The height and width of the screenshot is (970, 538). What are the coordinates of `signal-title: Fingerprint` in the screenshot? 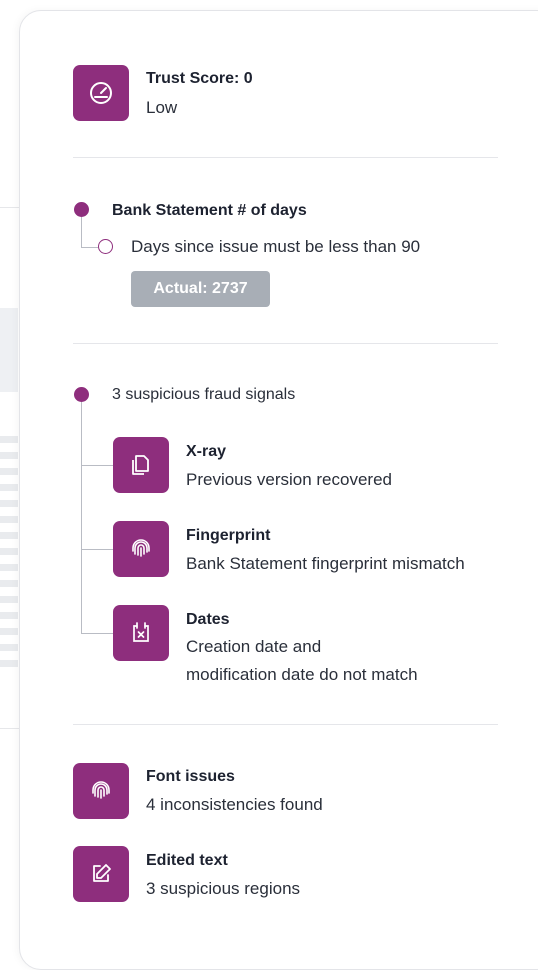 It's located at (228, 535).